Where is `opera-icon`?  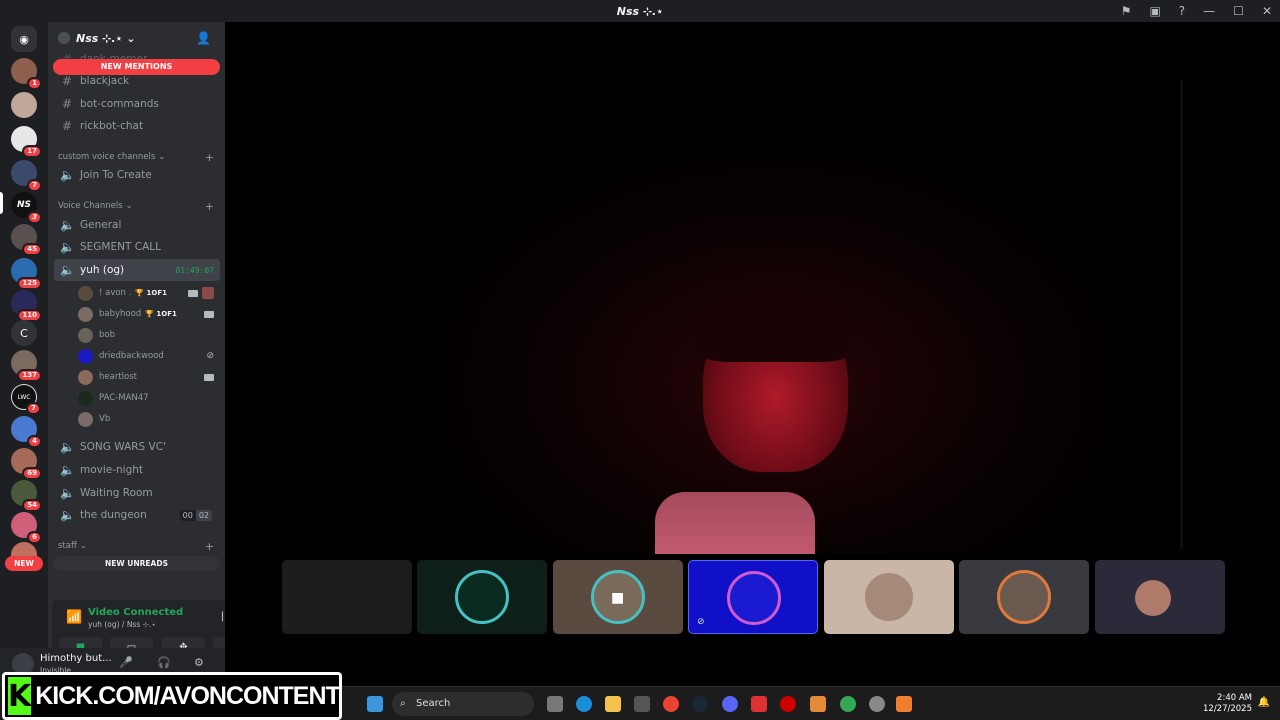
opera-icon is located at coordinates (788, 704).